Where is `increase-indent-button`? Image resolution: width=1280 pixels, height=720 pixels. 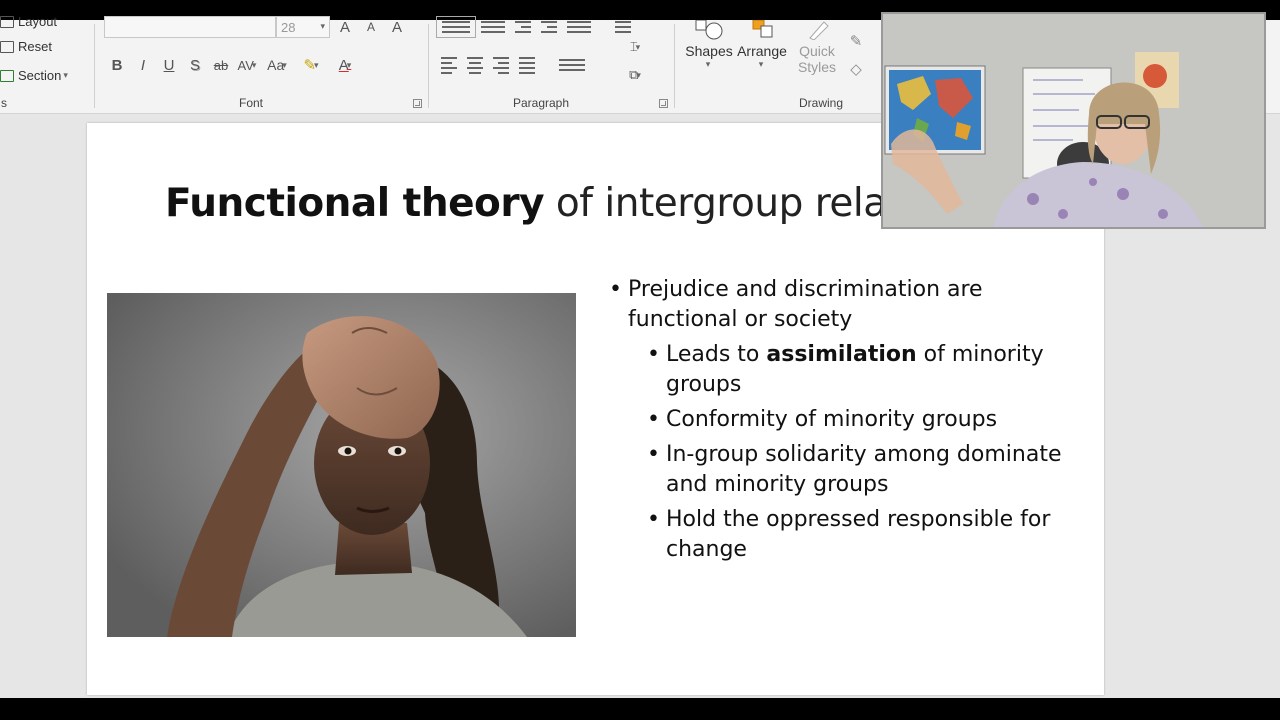 increase-indent-button is located at coordinates (549, 27).